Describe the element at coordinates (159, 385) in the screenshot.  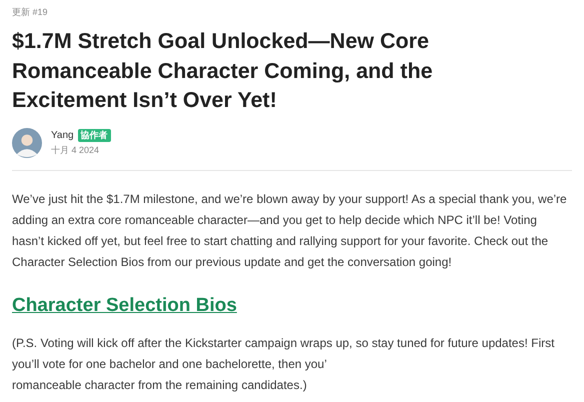
I see `note-line: romanceable character from the remaining candidates.)` at that location.